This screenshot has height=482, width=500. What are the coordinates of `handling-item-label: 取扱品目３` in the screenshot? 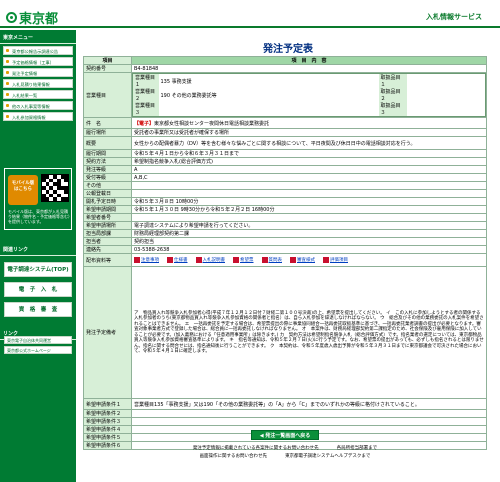 It's located at (392, 109).